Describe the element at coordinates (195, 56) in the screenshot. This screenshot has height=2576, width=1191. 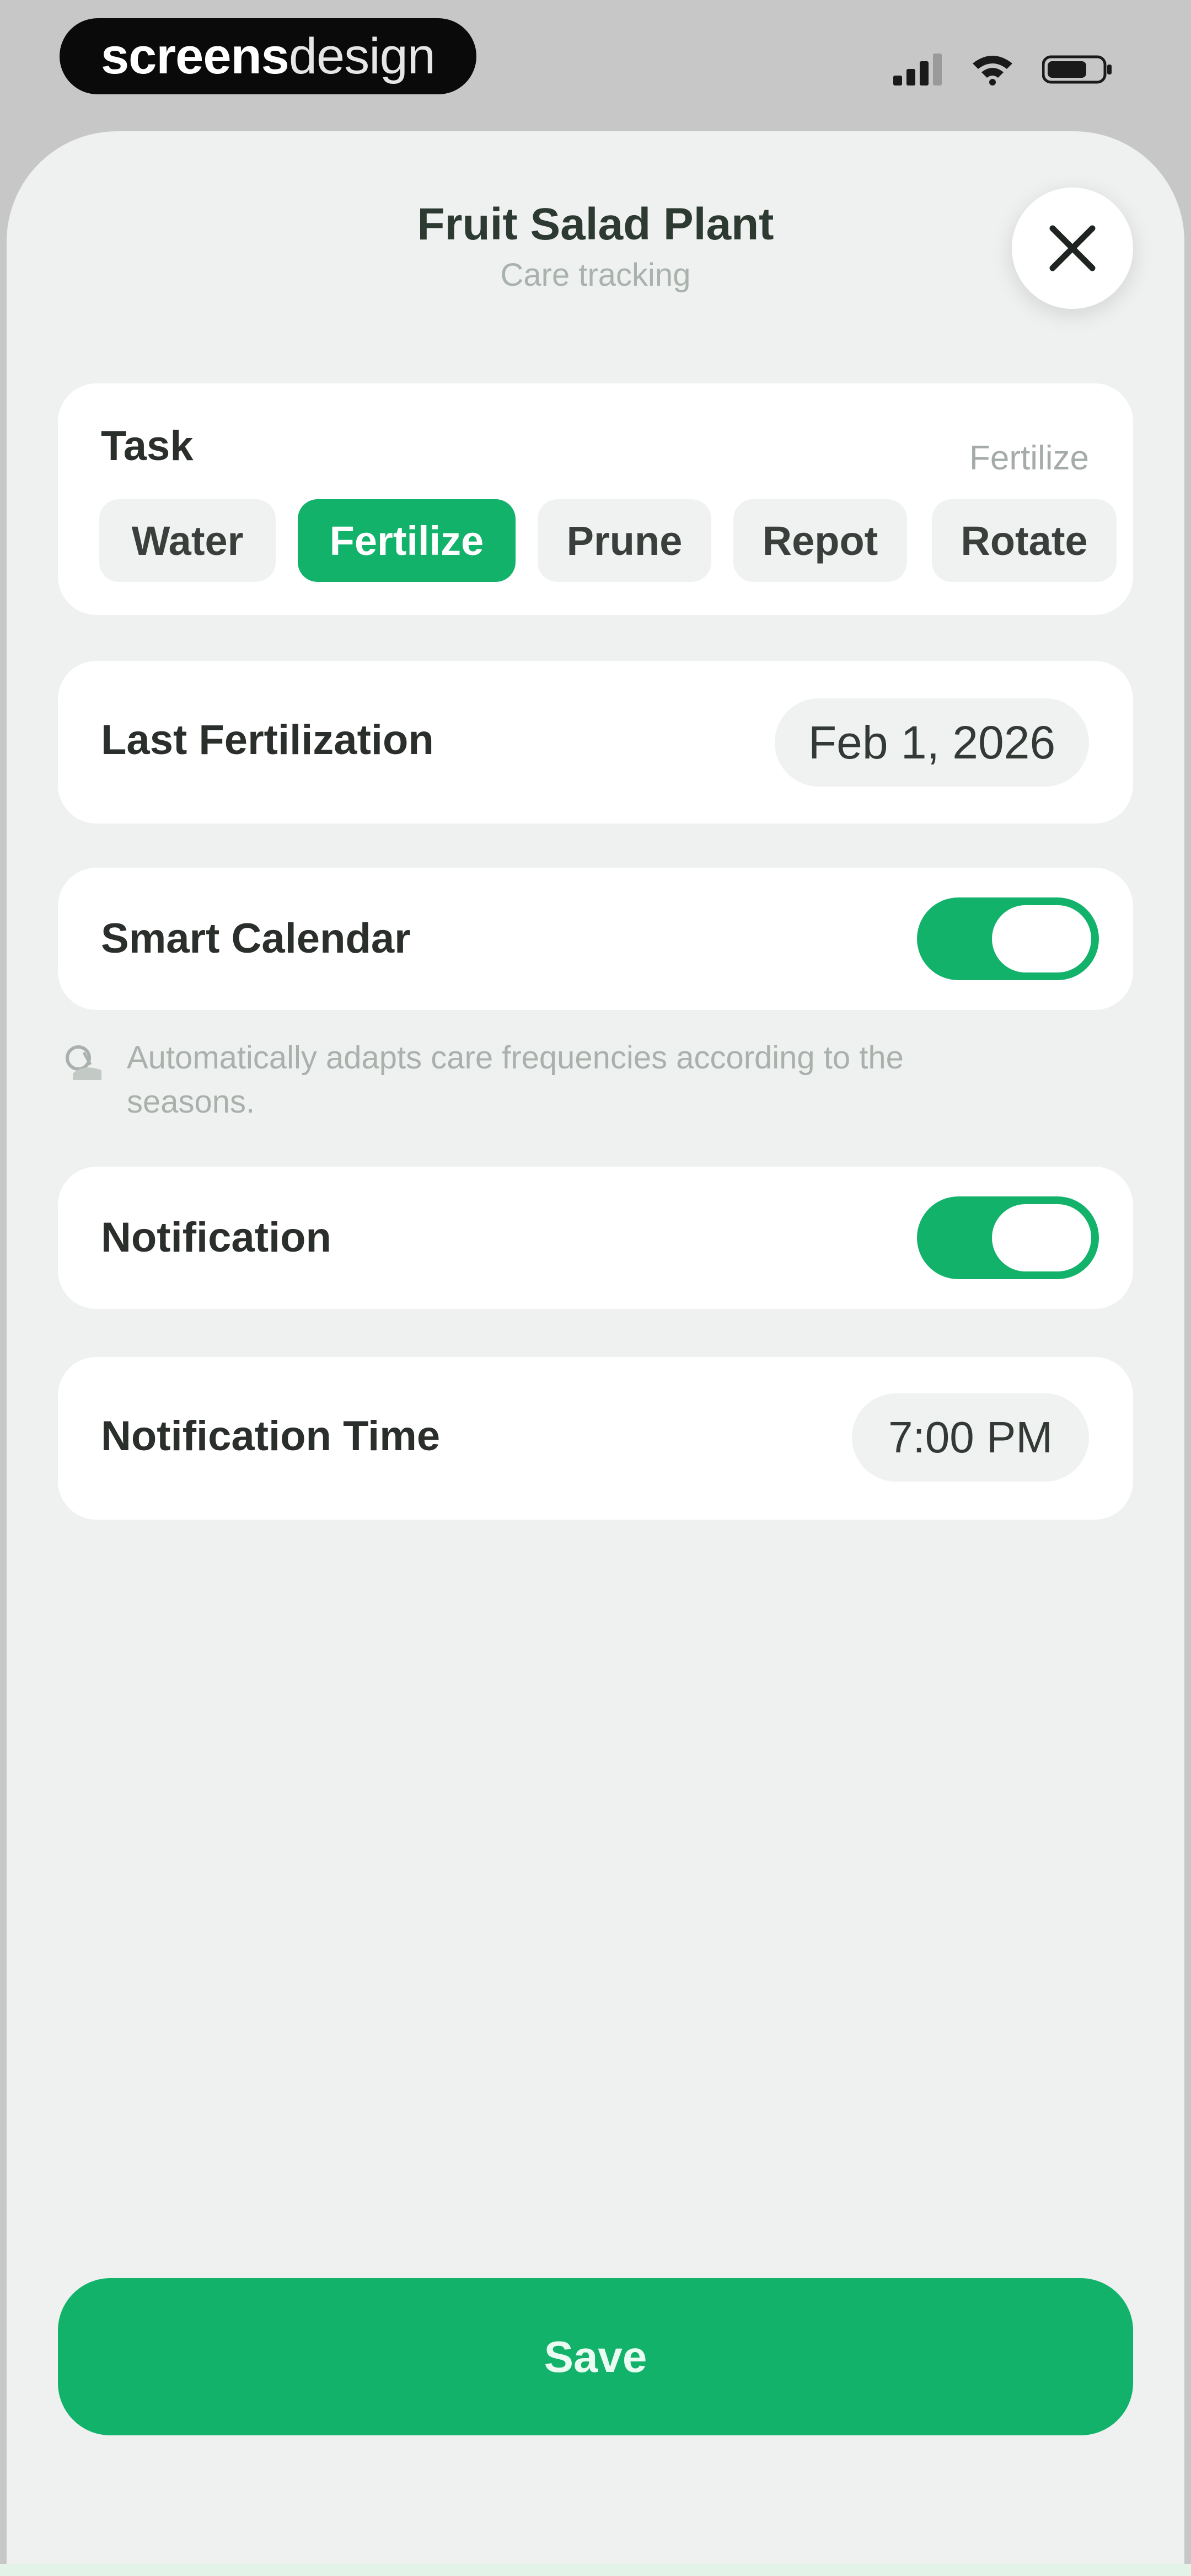
I see `brand-logo-part1: screens` at that location.